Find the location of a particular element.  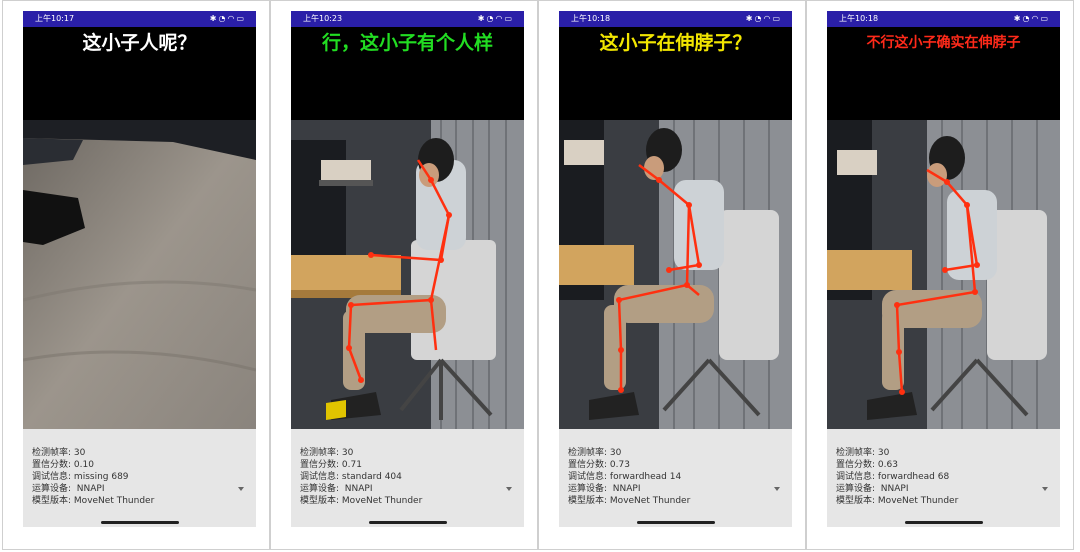

score-value: 0.73 is located at coordinates (619, 465).